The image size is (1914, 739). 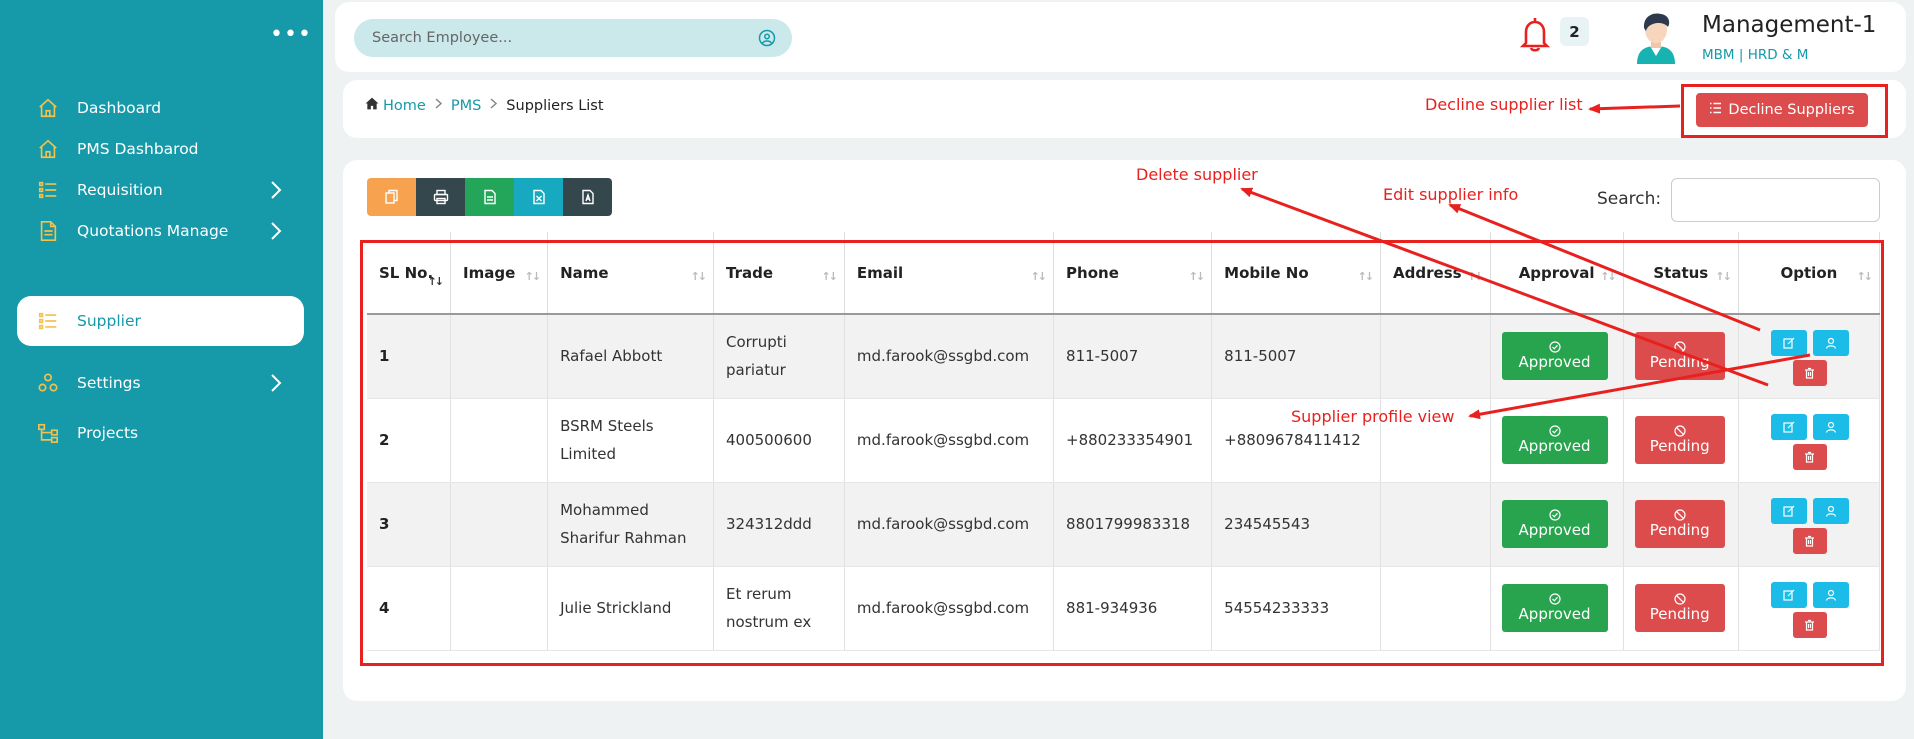 What do you see at coordinates (1373, 416) in the screenshot?
I see `annotation-profile: Supplier profile view` at bounding box center [1373, 416].